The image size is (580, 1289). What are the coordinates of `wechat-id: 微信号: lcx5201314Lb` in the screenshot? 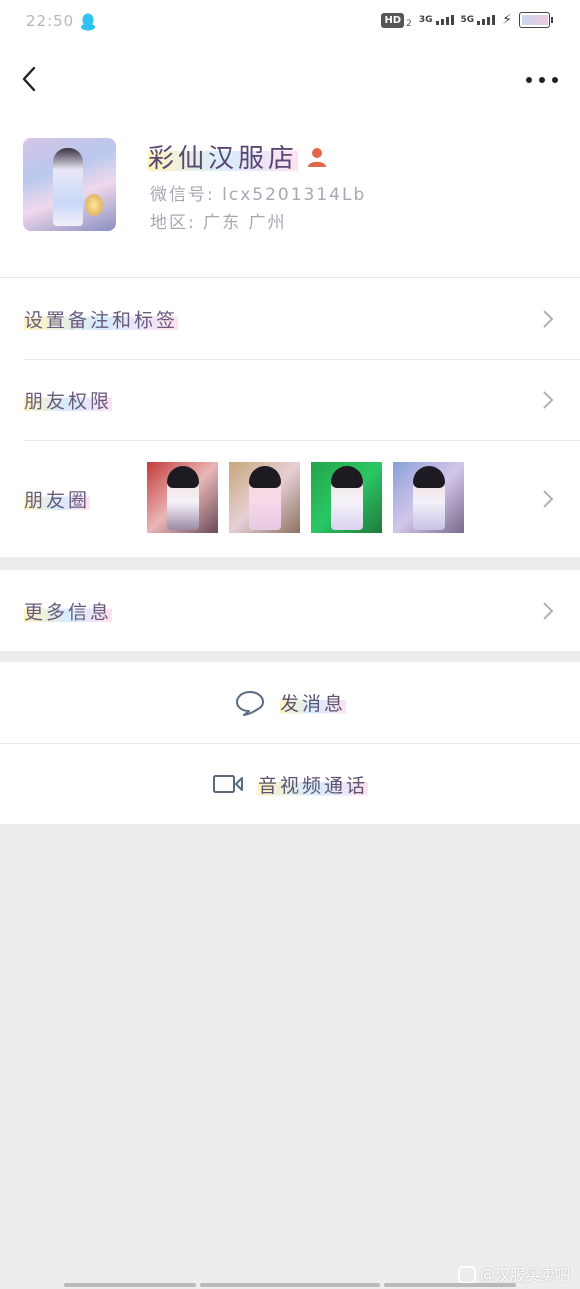 It's located at (258, 195).